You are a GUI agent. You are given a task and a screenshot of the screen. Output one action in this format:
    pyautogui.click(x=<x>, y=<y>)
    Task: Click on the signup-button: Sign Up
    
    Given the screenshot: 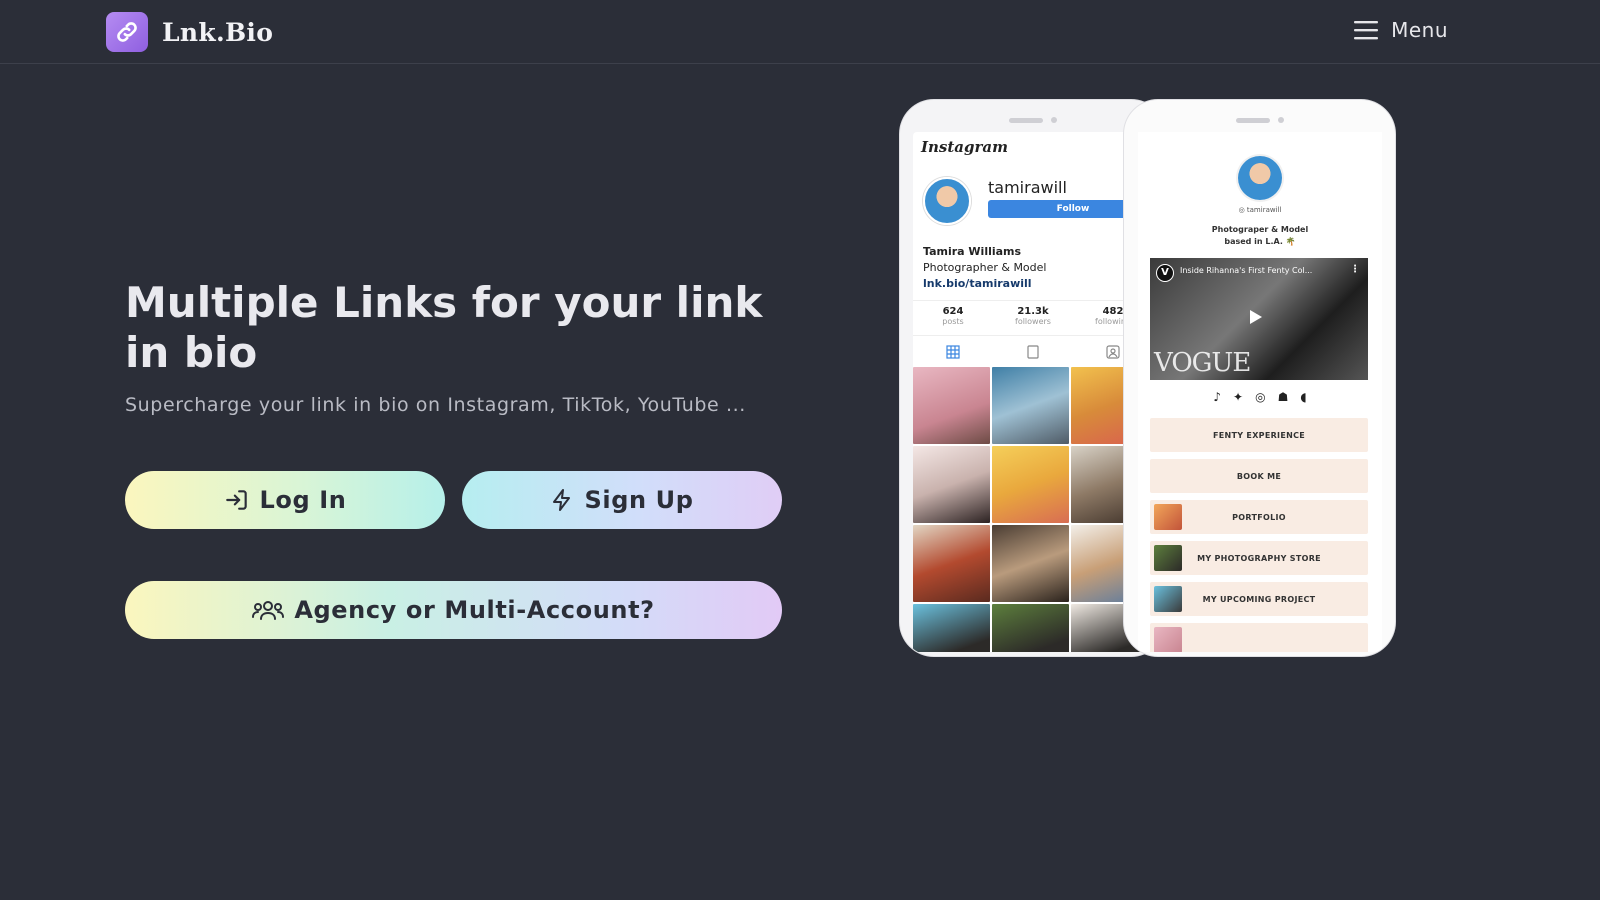 What is the action you would take?
    pyautogui.click(x=622, y=500)
    